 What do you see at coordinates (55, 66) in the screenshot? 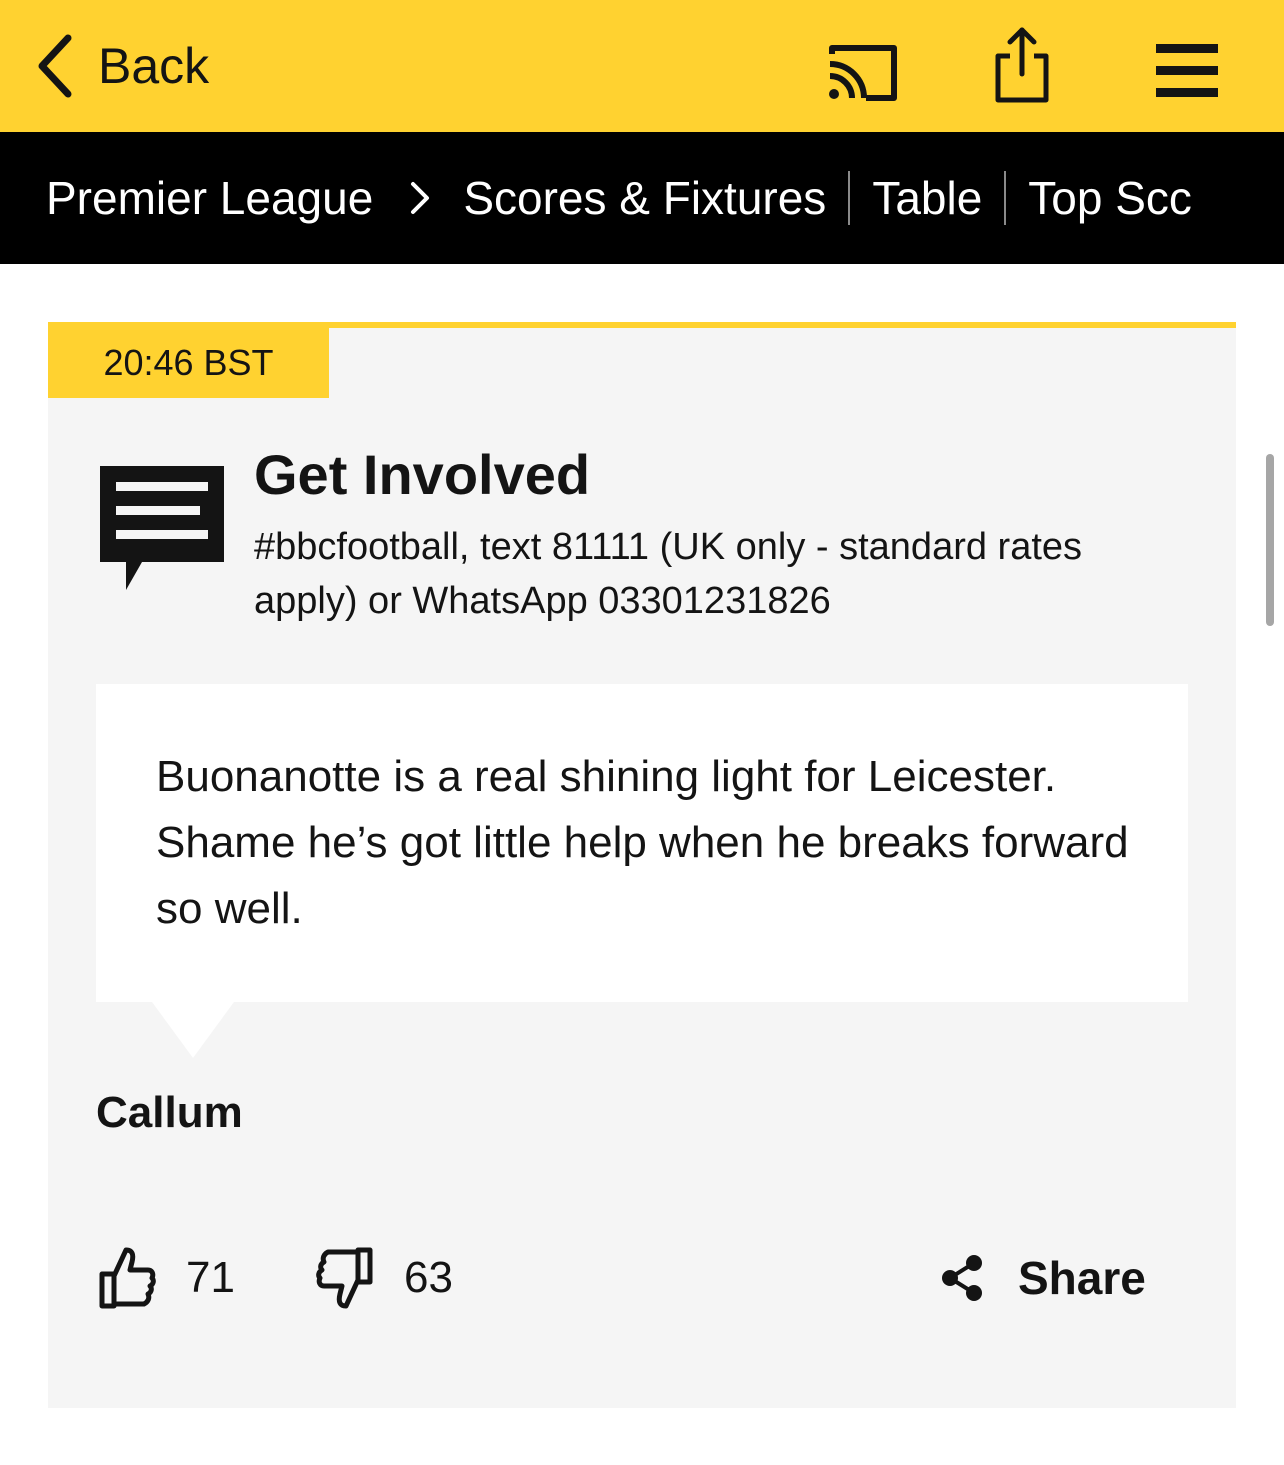
I see `chevron-left-icon` at bounding box center [55, 66].